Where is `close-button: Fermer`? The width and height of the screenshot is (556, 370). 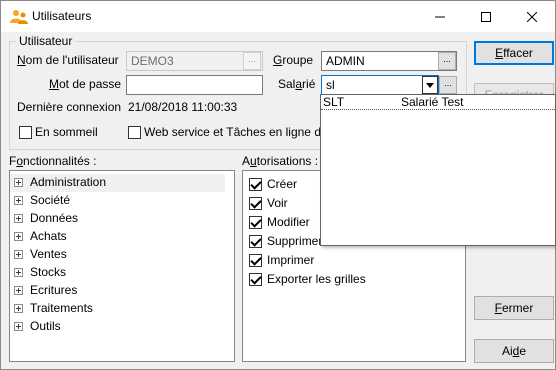
close-button: Fermer is located at coordinates (514, 308).